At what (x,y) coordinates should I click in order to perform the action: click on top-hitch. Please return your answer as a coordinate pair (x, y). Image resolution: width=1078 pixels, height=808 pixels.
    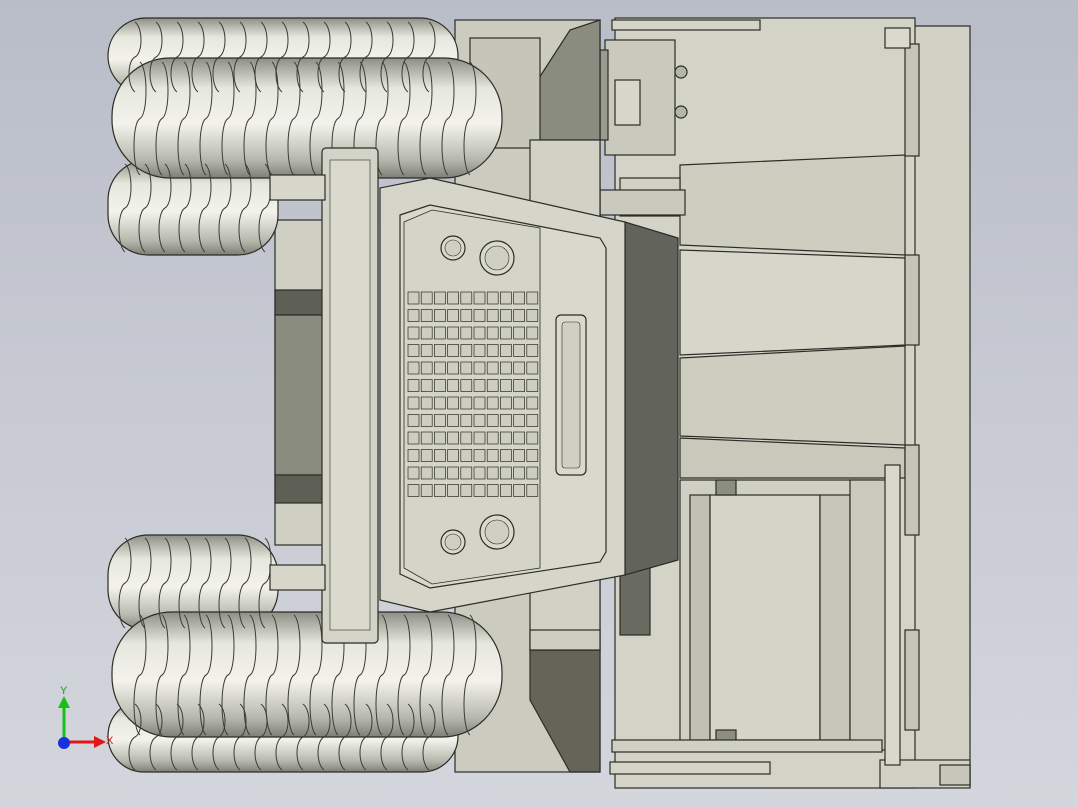
    Looking at the image, I should click on (643, 128).